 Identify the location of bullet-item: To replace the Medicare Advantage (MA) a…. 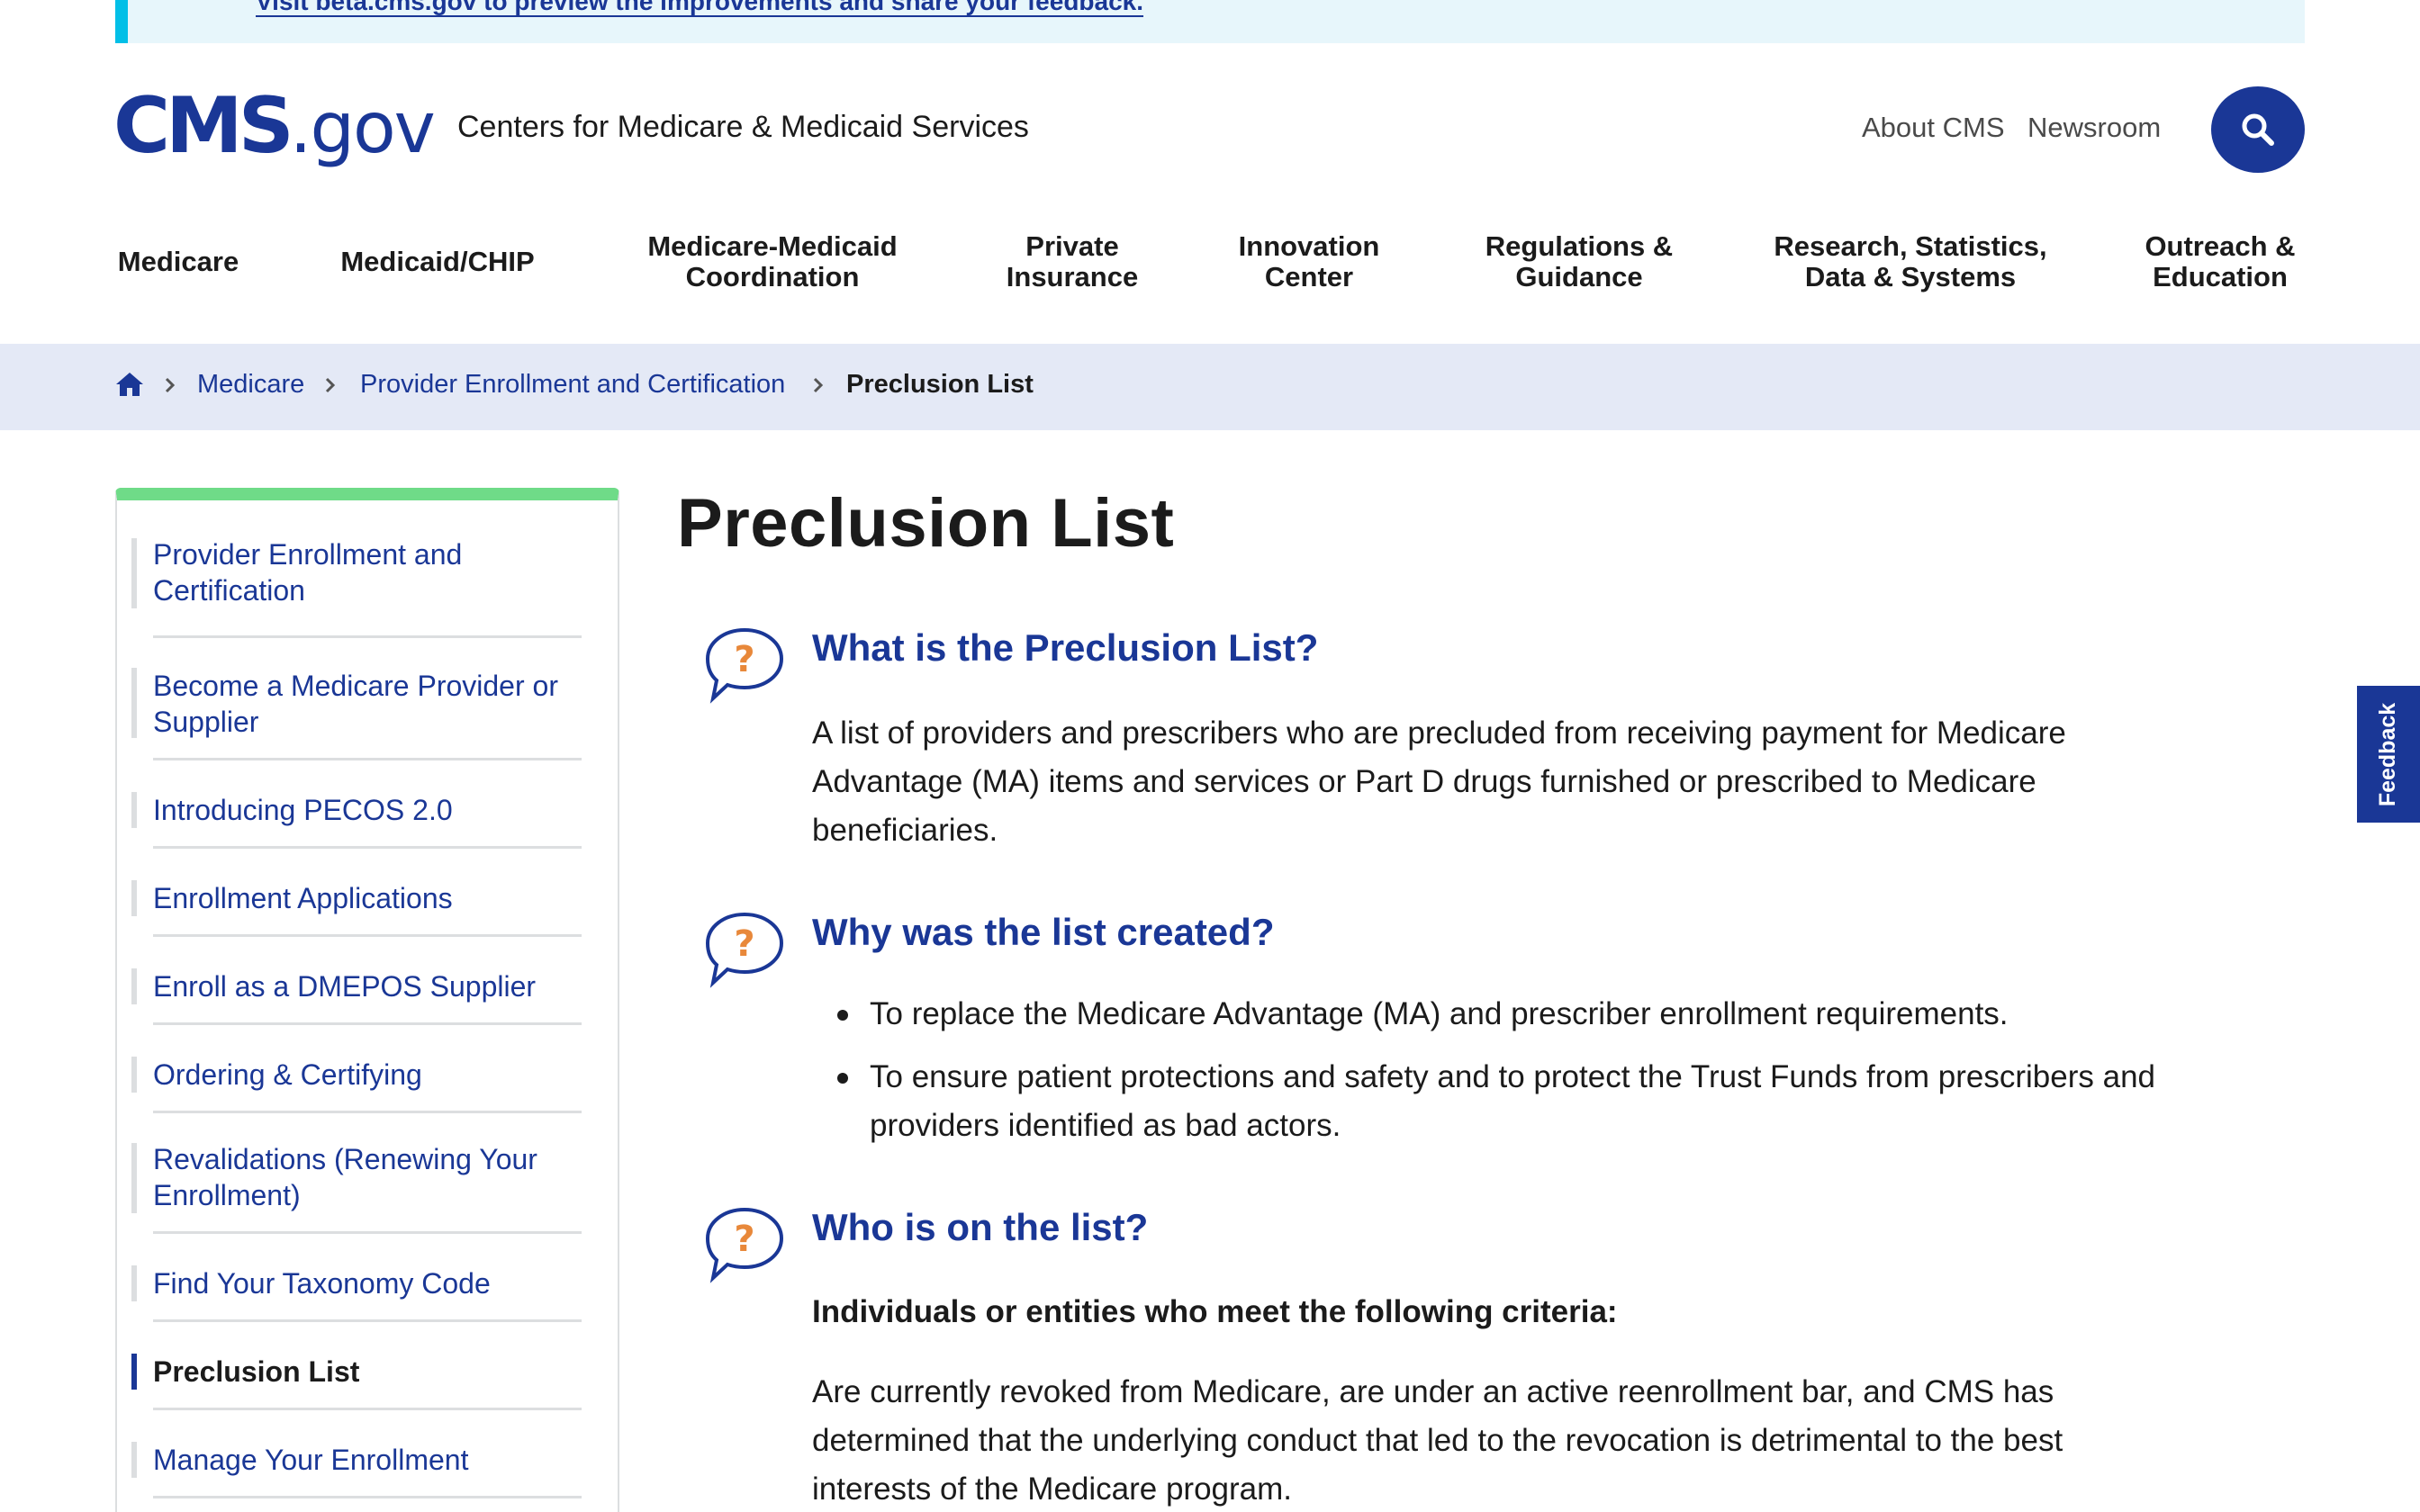
(1439, 1013).